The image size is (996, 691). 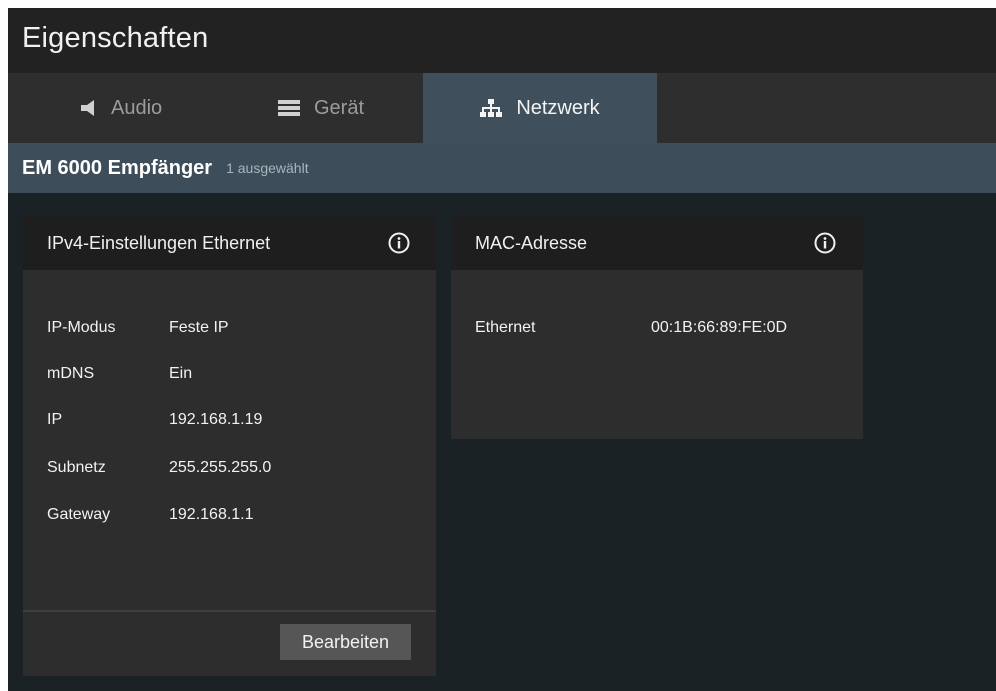 What do you see at coordinates (502, 40) in the screenshot?
I see `title-bar: Eigenschaften` at bounding box center [502, 40].